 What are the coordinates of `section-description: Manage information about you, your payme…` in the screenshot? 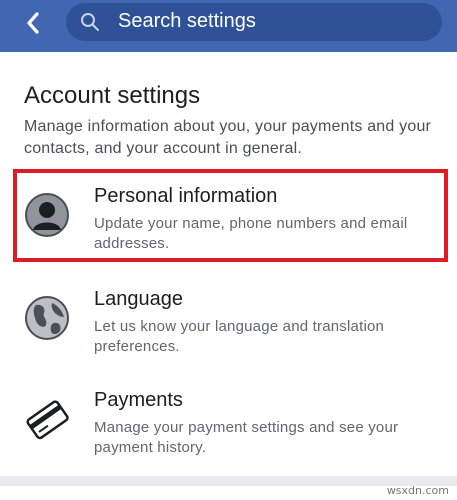 It's located at (228, 137).